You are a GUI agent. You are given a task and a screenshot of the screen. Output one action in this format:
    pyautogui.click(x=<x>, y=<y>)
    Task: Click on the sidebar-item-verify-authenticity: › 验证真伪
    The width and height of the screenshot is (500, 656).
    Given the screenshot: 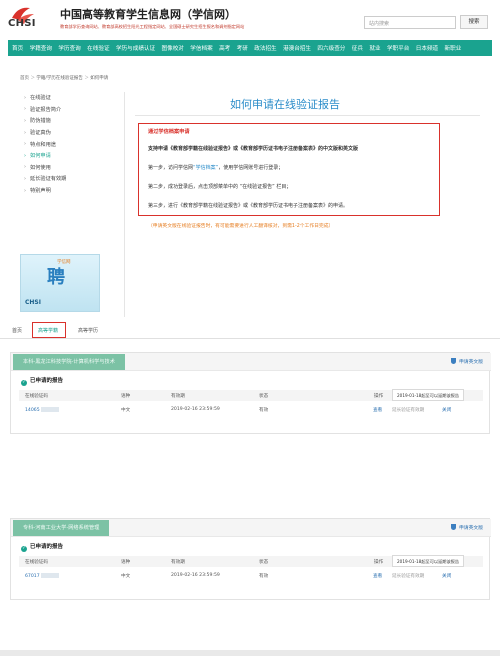 What is the action you would take?
    pyautogui.click(x=70, y=133)
    